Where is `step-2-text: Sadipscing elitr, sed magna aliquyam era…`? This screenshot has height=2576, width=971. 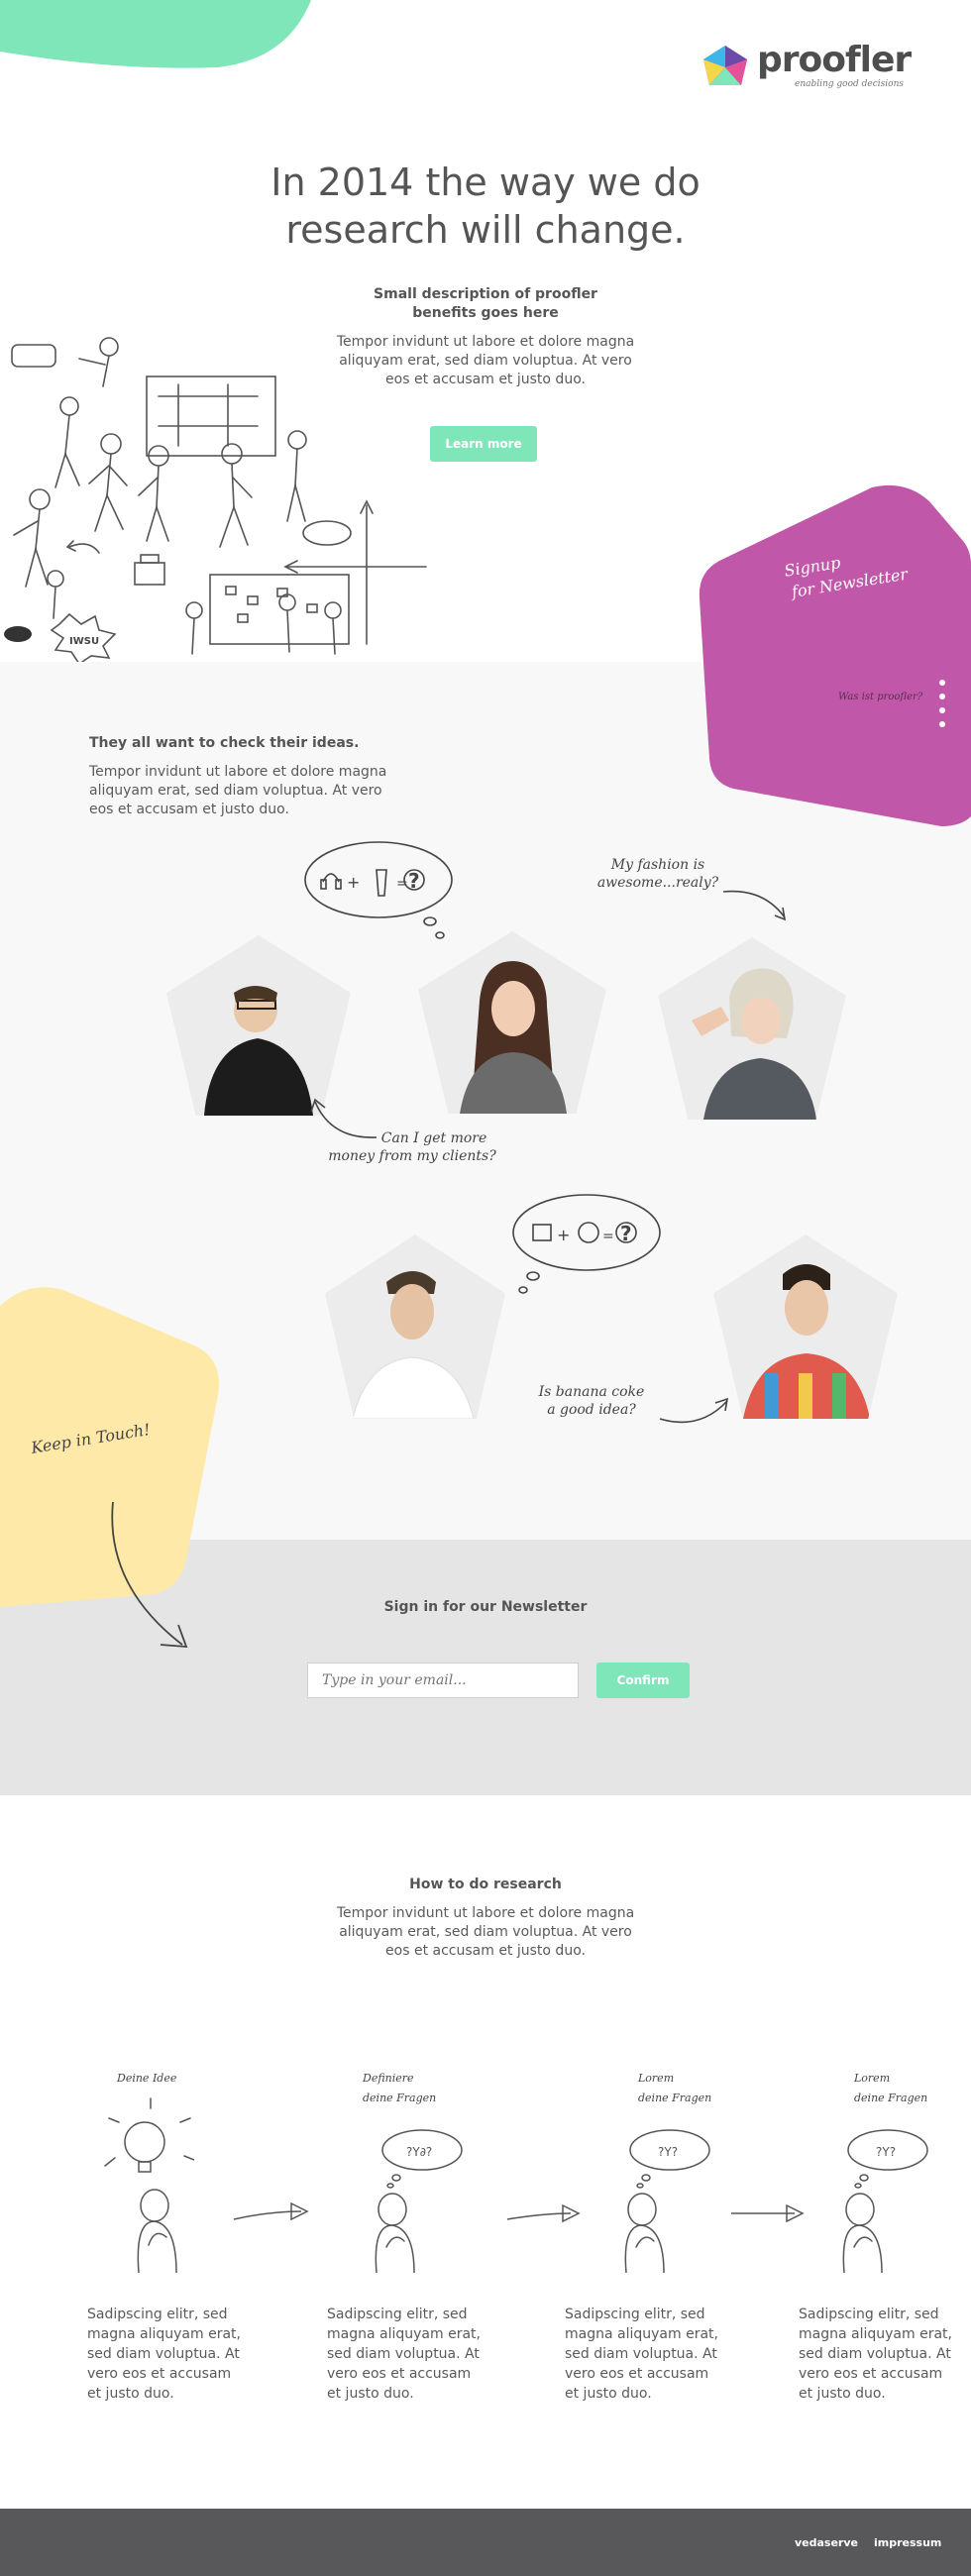 step-2-text: Sadipscing elitr, sed magna aliquyam era… is located at coordinates (406, 2354).